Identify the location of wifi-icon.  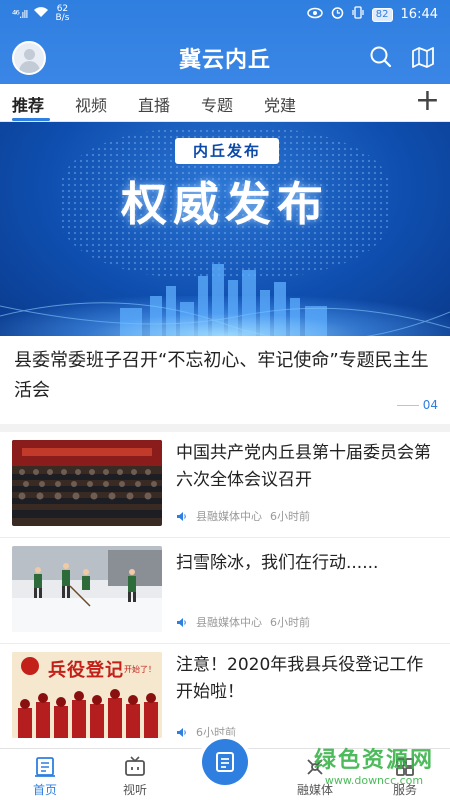
(41, 14).